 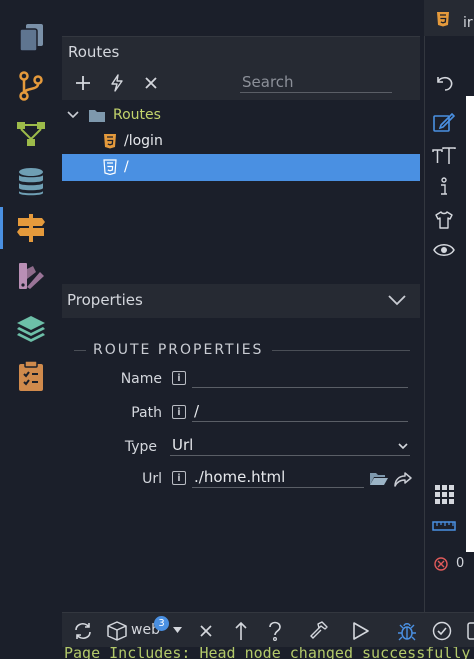 What do you see at coordinates (444, 494) in the screenshot?
I see `grid-icon` at bounding box center [444, 494].